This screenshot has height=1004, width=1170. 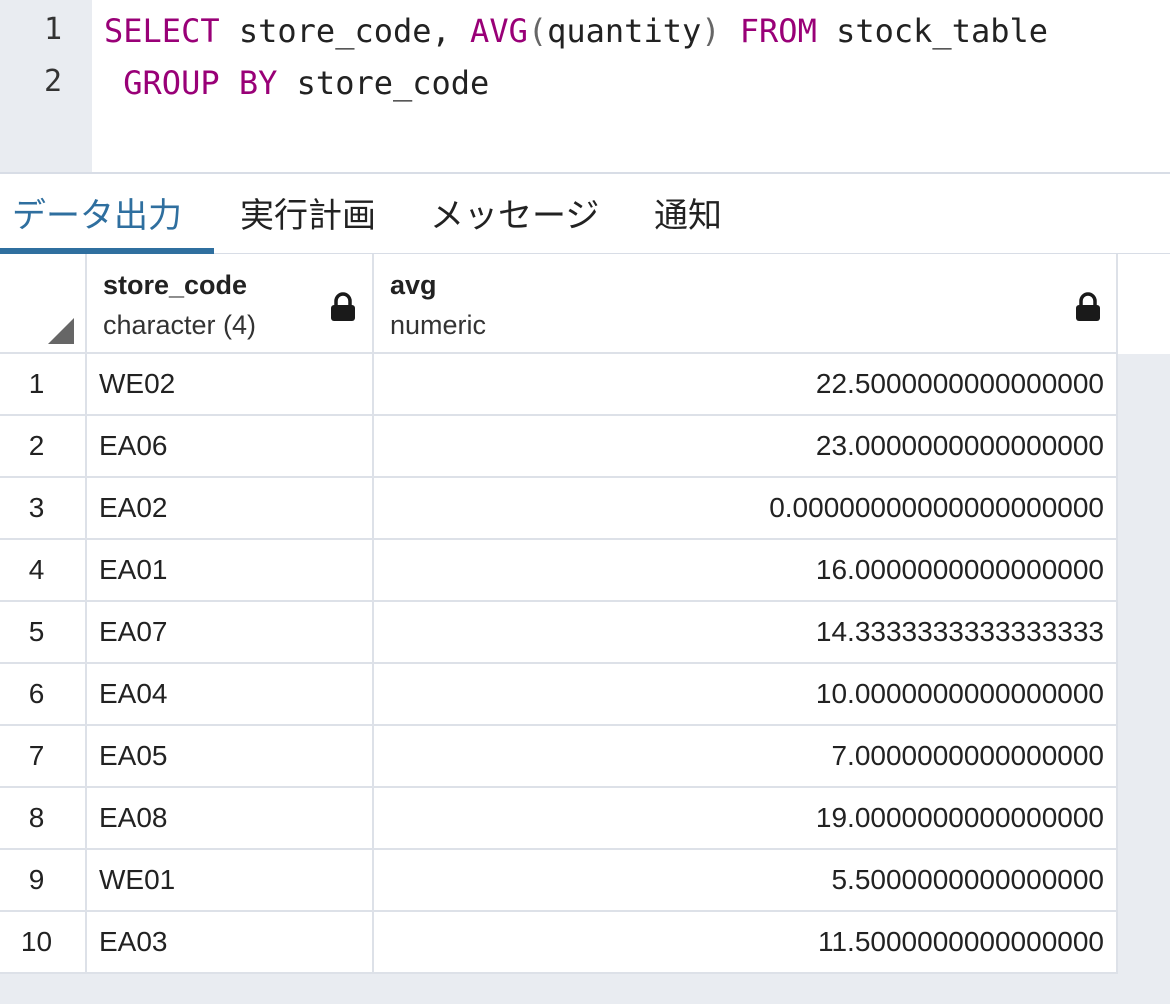 I want to click on table-row: 9 WE01 5.5000000000000000, so click(x=559, y=881).